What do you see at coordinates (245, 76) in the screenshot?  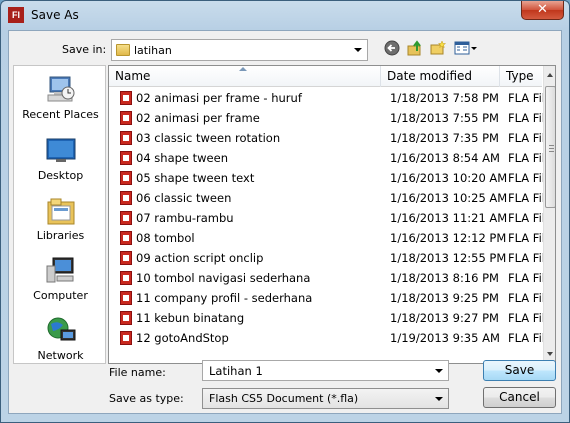 I see `column-header-name: Name` at bounding box center [245, 76].